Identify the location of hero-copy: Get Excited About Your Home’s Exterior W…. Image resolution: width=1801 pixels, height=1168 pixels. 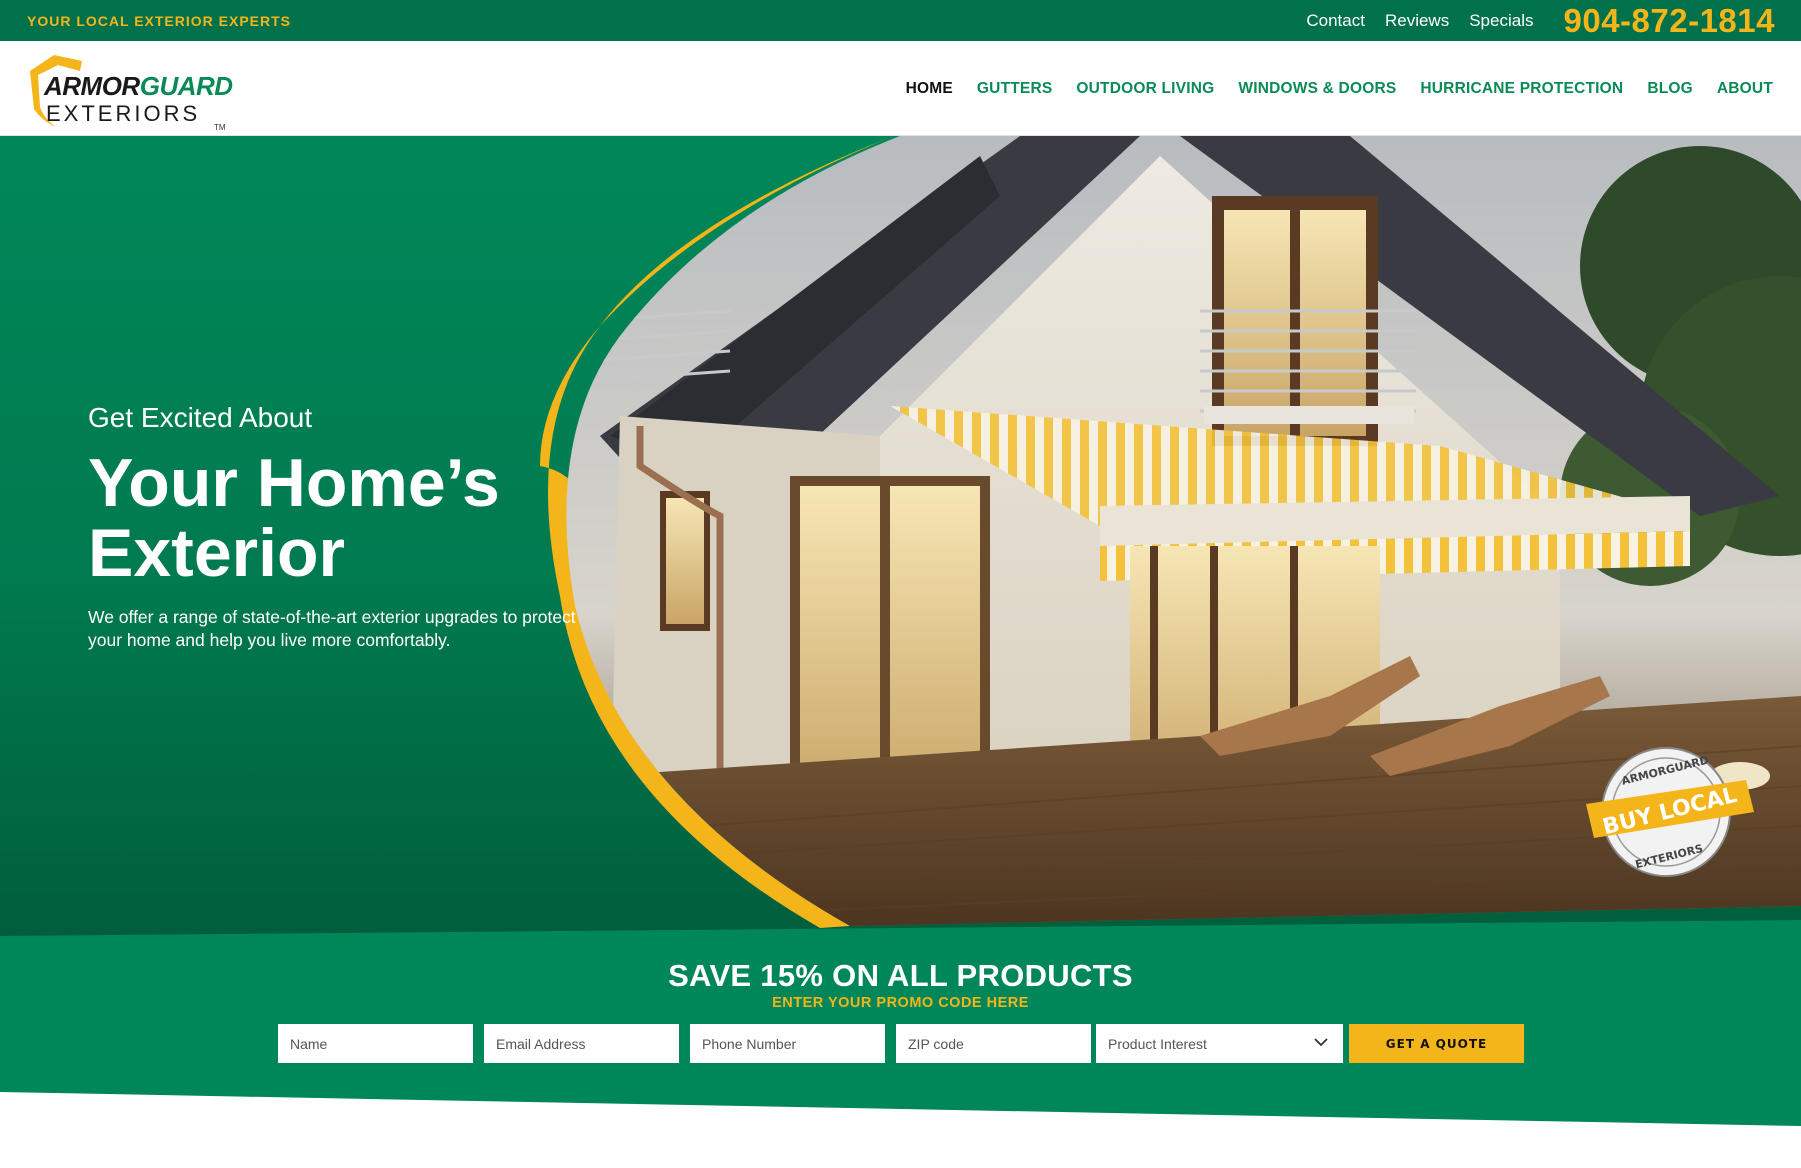
(348, 527).